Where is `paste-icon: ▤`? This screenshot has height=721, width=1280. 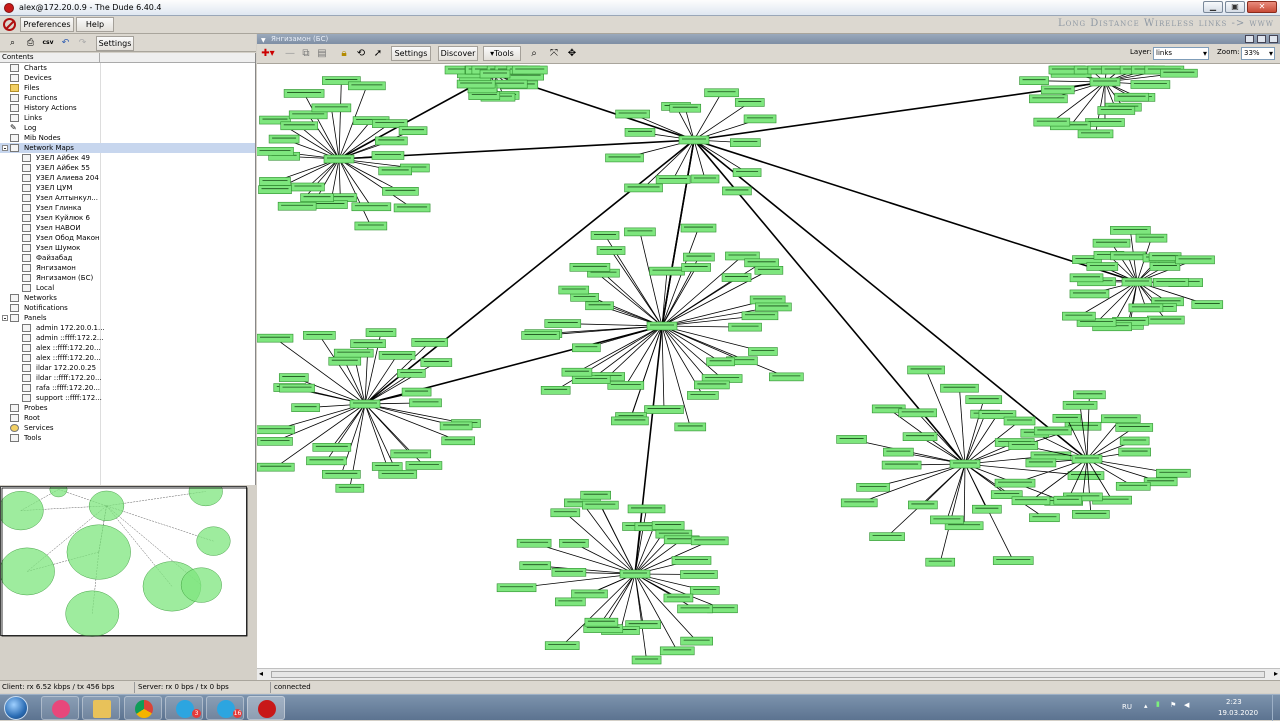 paste-icon: ▤ is located at coordinates (322, 54).